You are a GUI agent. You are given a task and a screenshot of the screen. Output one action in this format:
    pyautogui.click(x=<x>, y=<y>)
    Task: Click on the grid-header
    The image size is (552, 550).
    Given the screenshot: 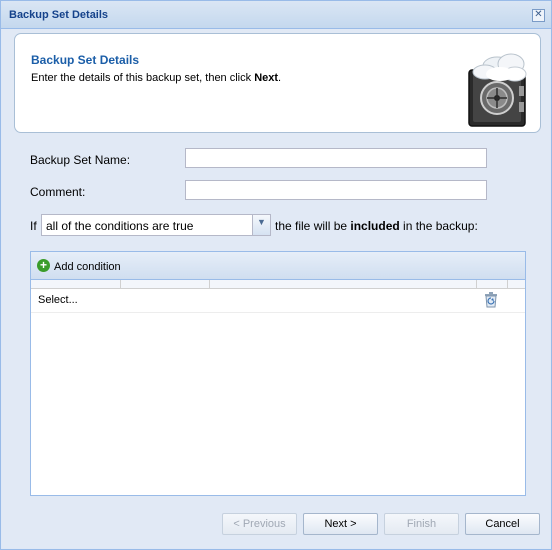 What is the action you would take?
    pyautogui.click(x=278, y=284)
    